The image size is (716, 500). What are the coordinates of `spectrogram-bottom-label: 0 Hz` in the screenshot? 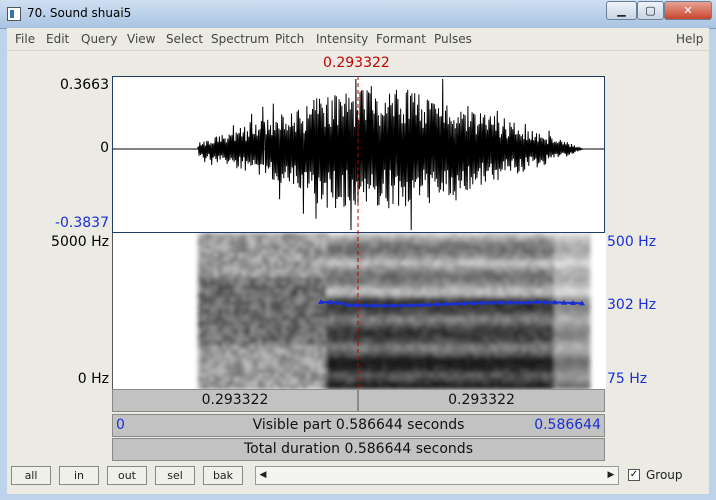 It's located at (93, 379).